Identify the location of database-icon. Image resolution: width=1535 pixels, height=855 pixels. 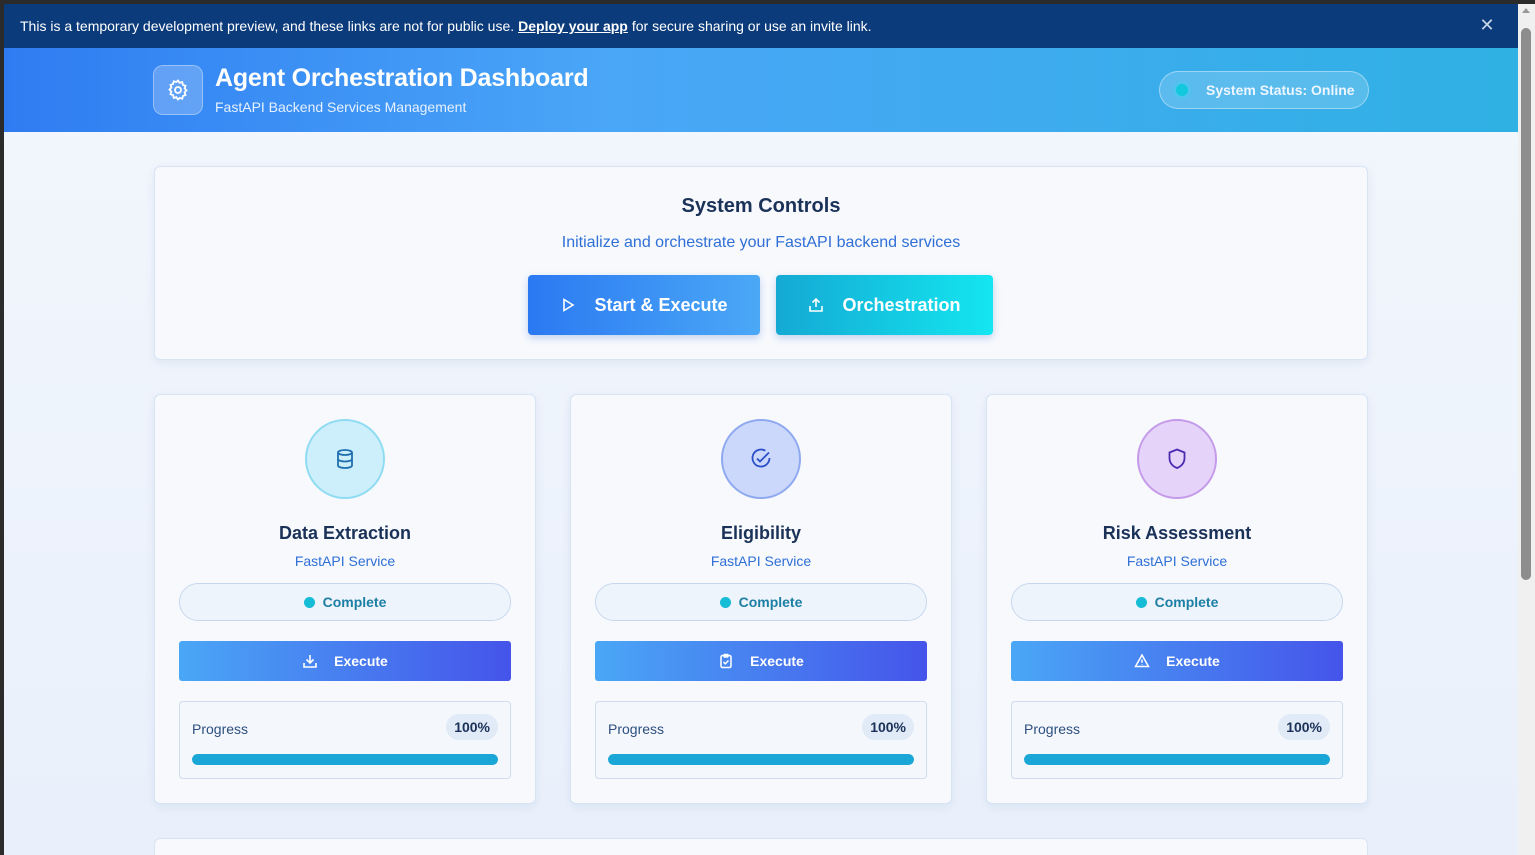
(345, 459).